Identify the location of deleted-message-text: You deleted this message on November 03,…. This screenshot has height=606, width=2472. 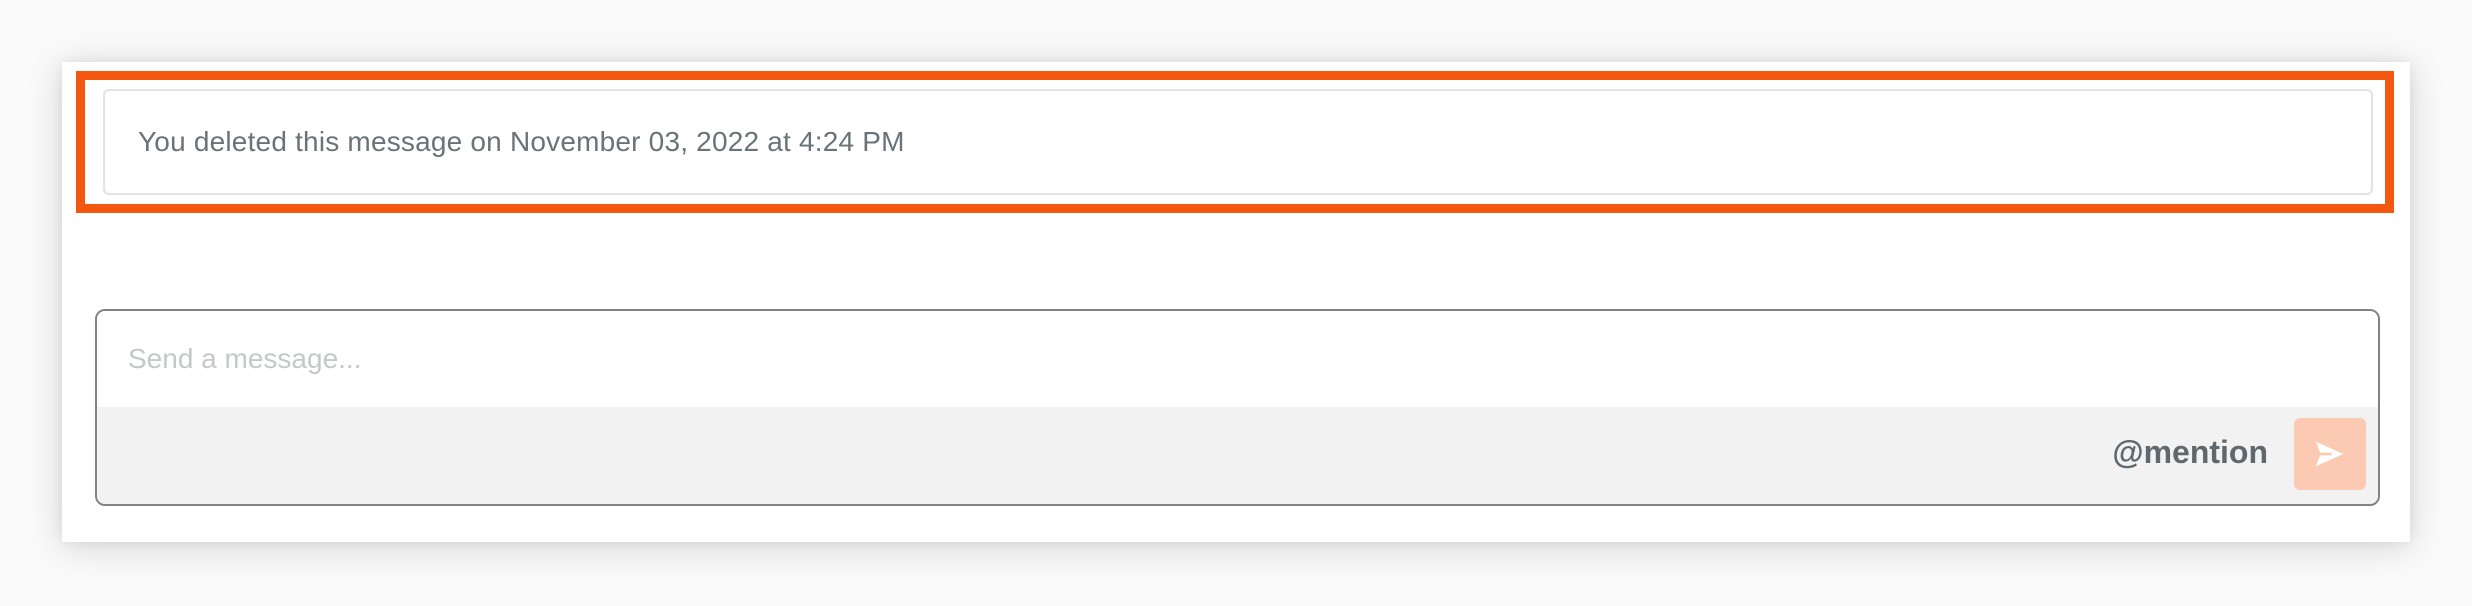
(521, 141).